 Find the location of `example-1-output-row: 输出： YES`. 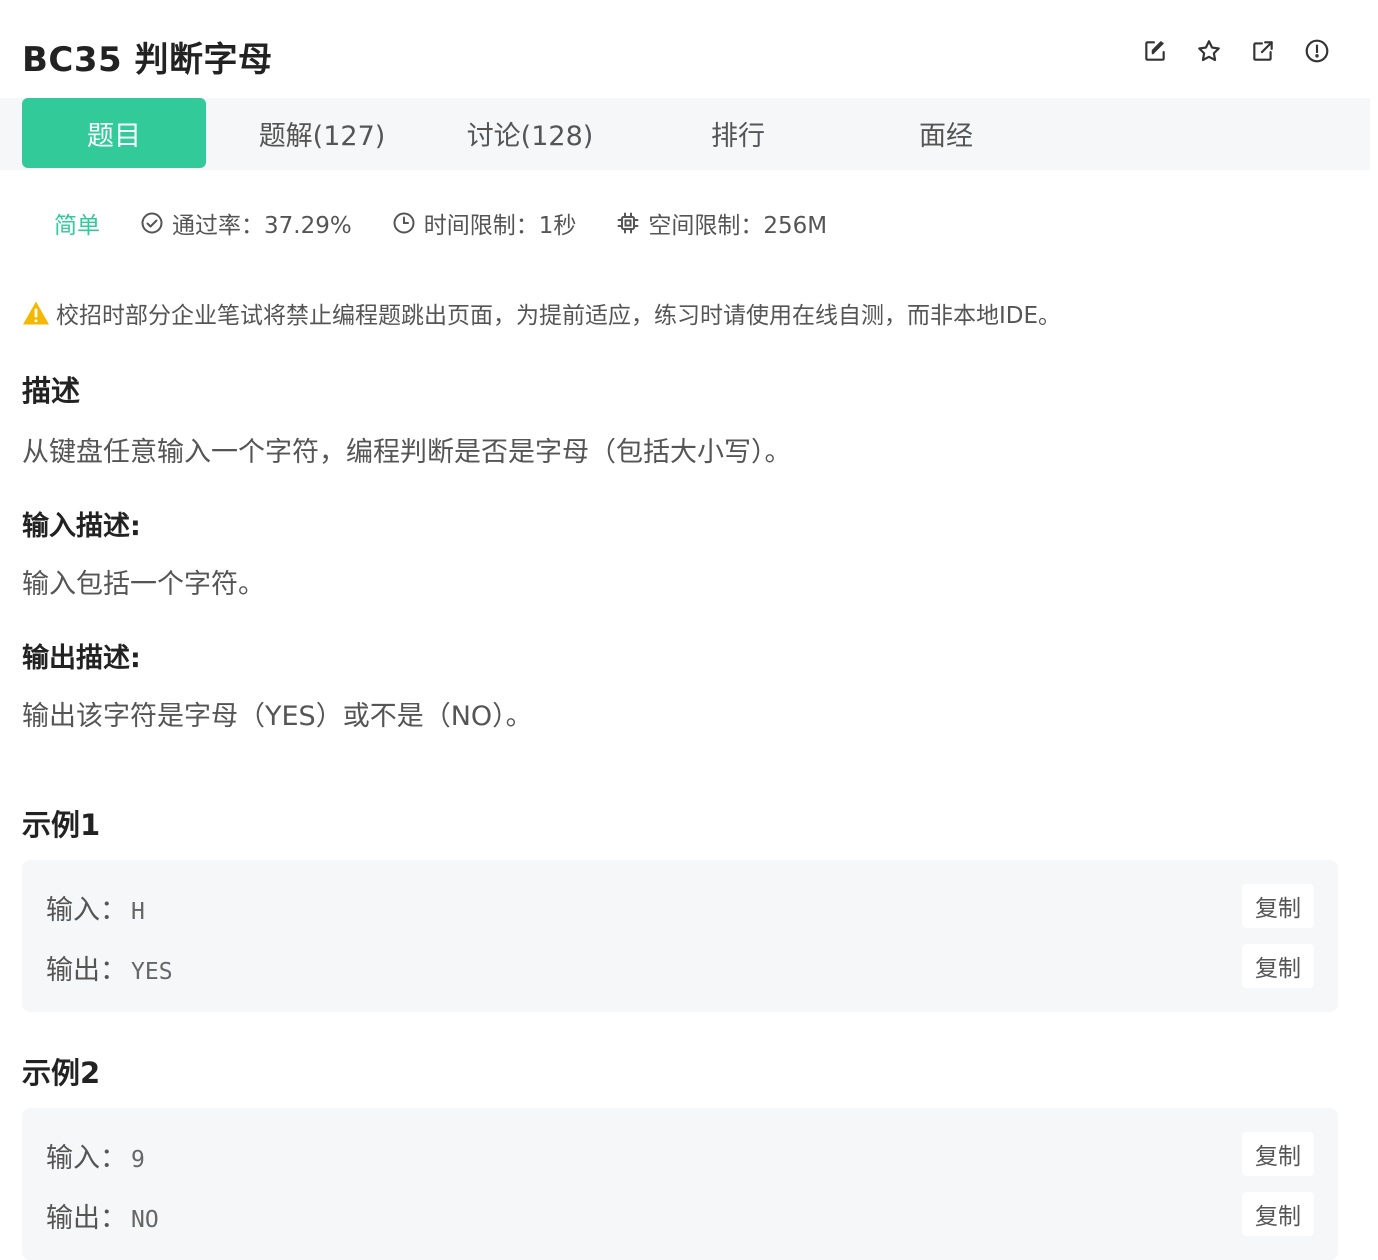

example-1-output-row: 输出： YES is located at coordinates (109, 967).